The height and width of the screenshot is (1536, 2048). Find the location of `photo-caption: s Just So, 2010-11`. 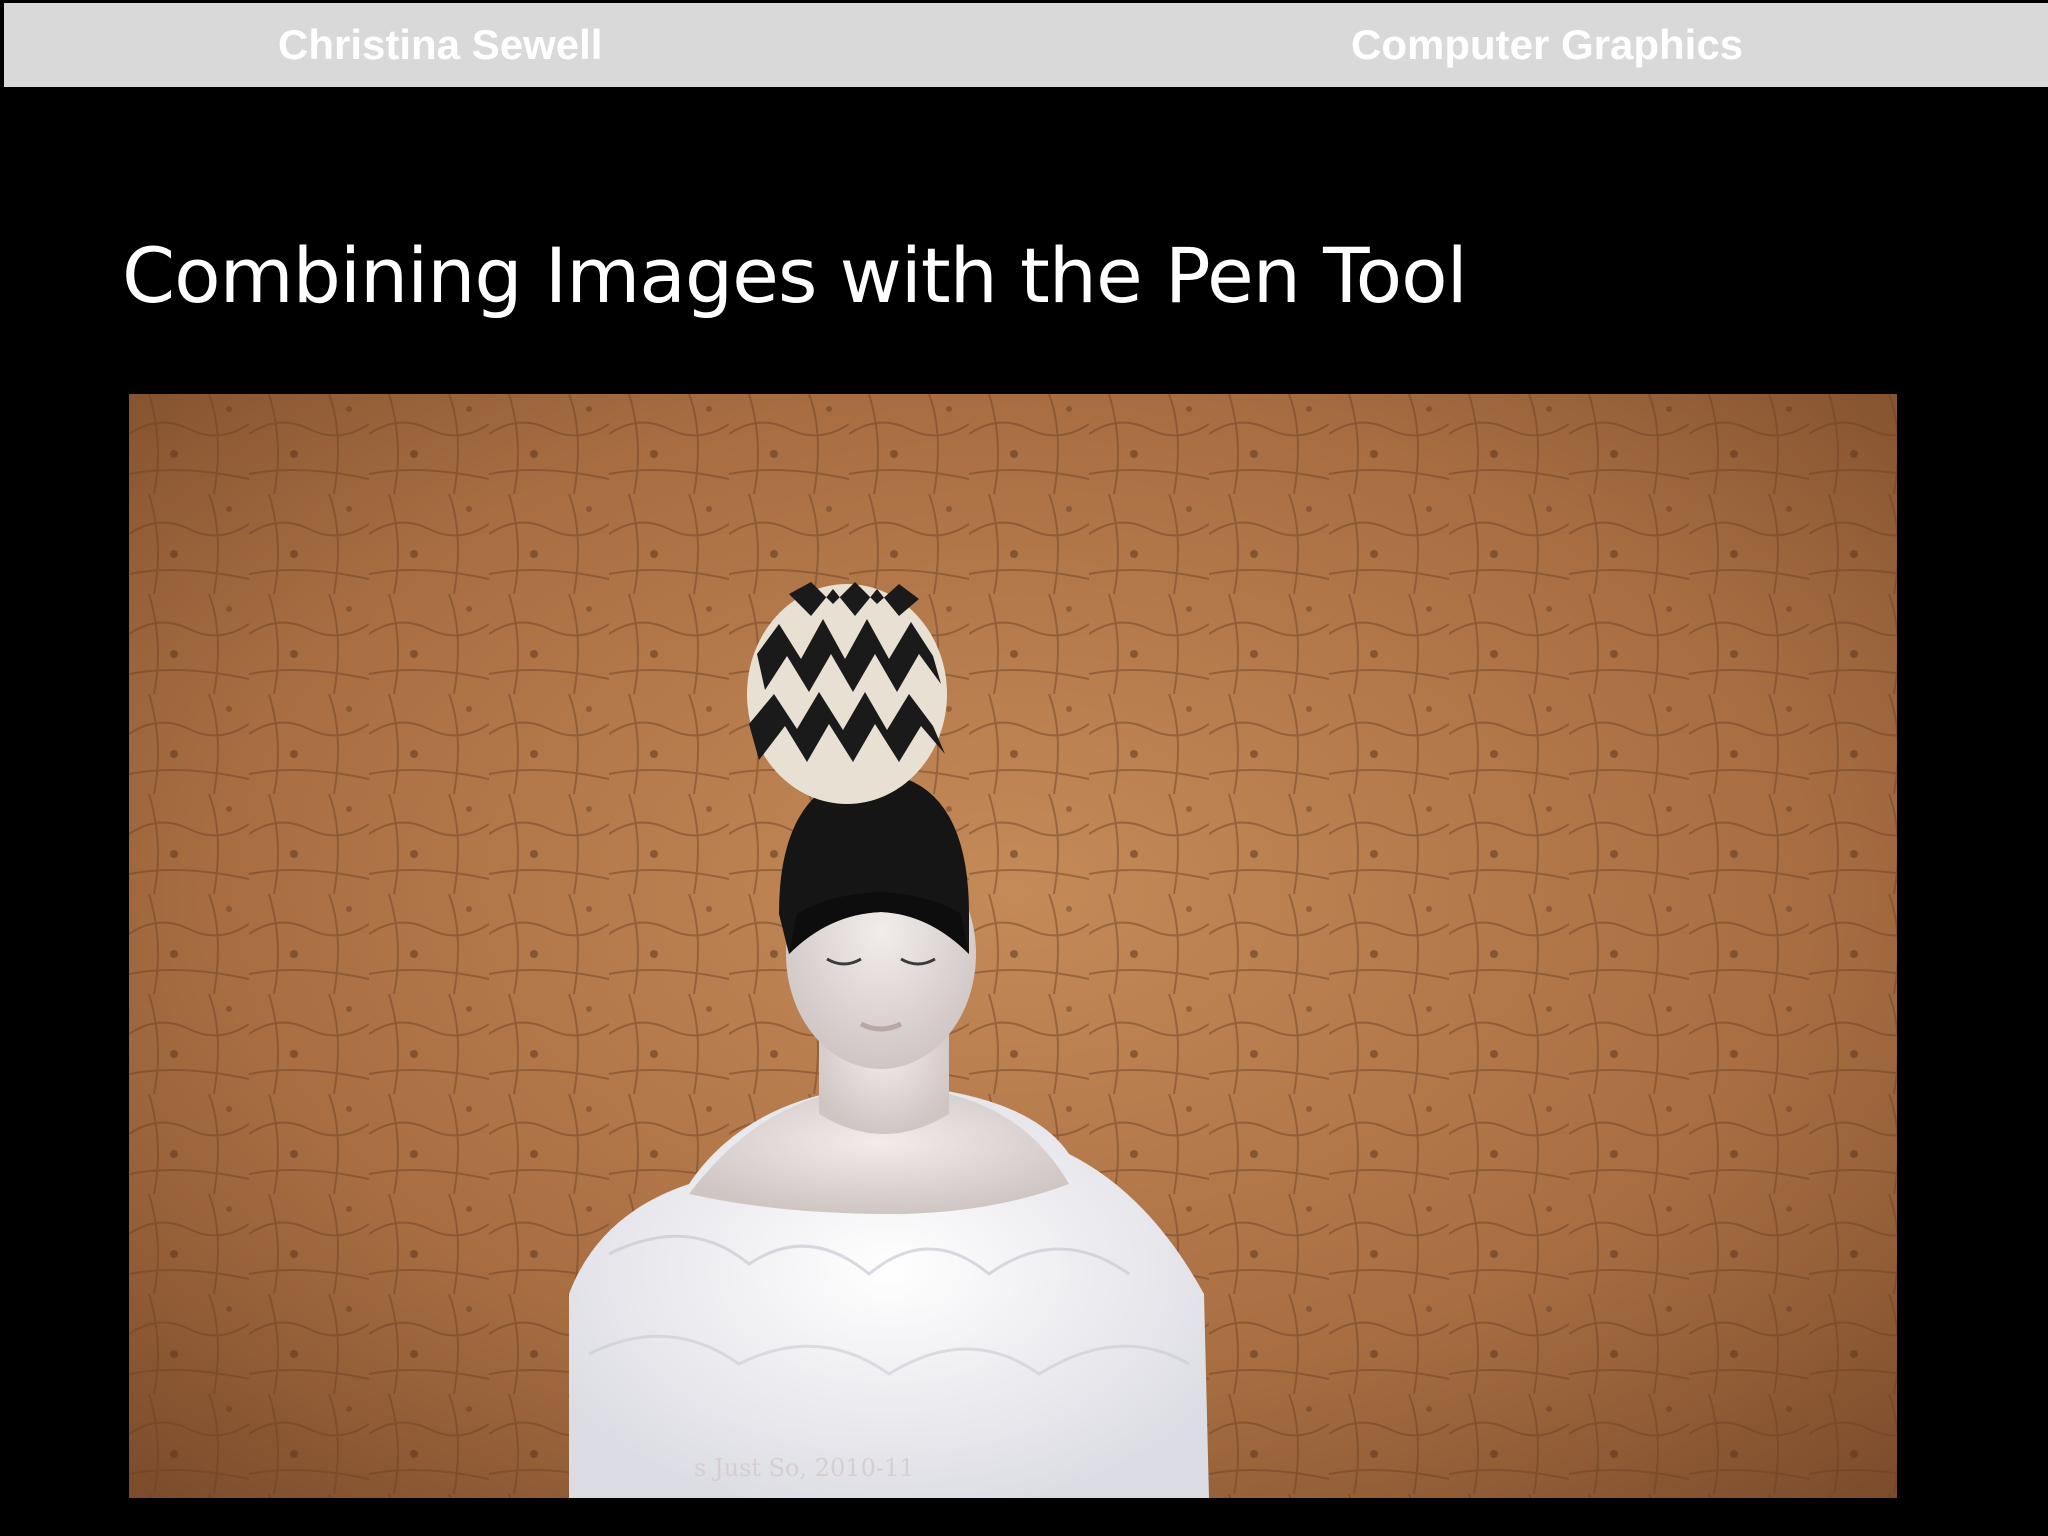

photo-caption: s Just So, 2010-11 is located at coordinates (804, 1468).